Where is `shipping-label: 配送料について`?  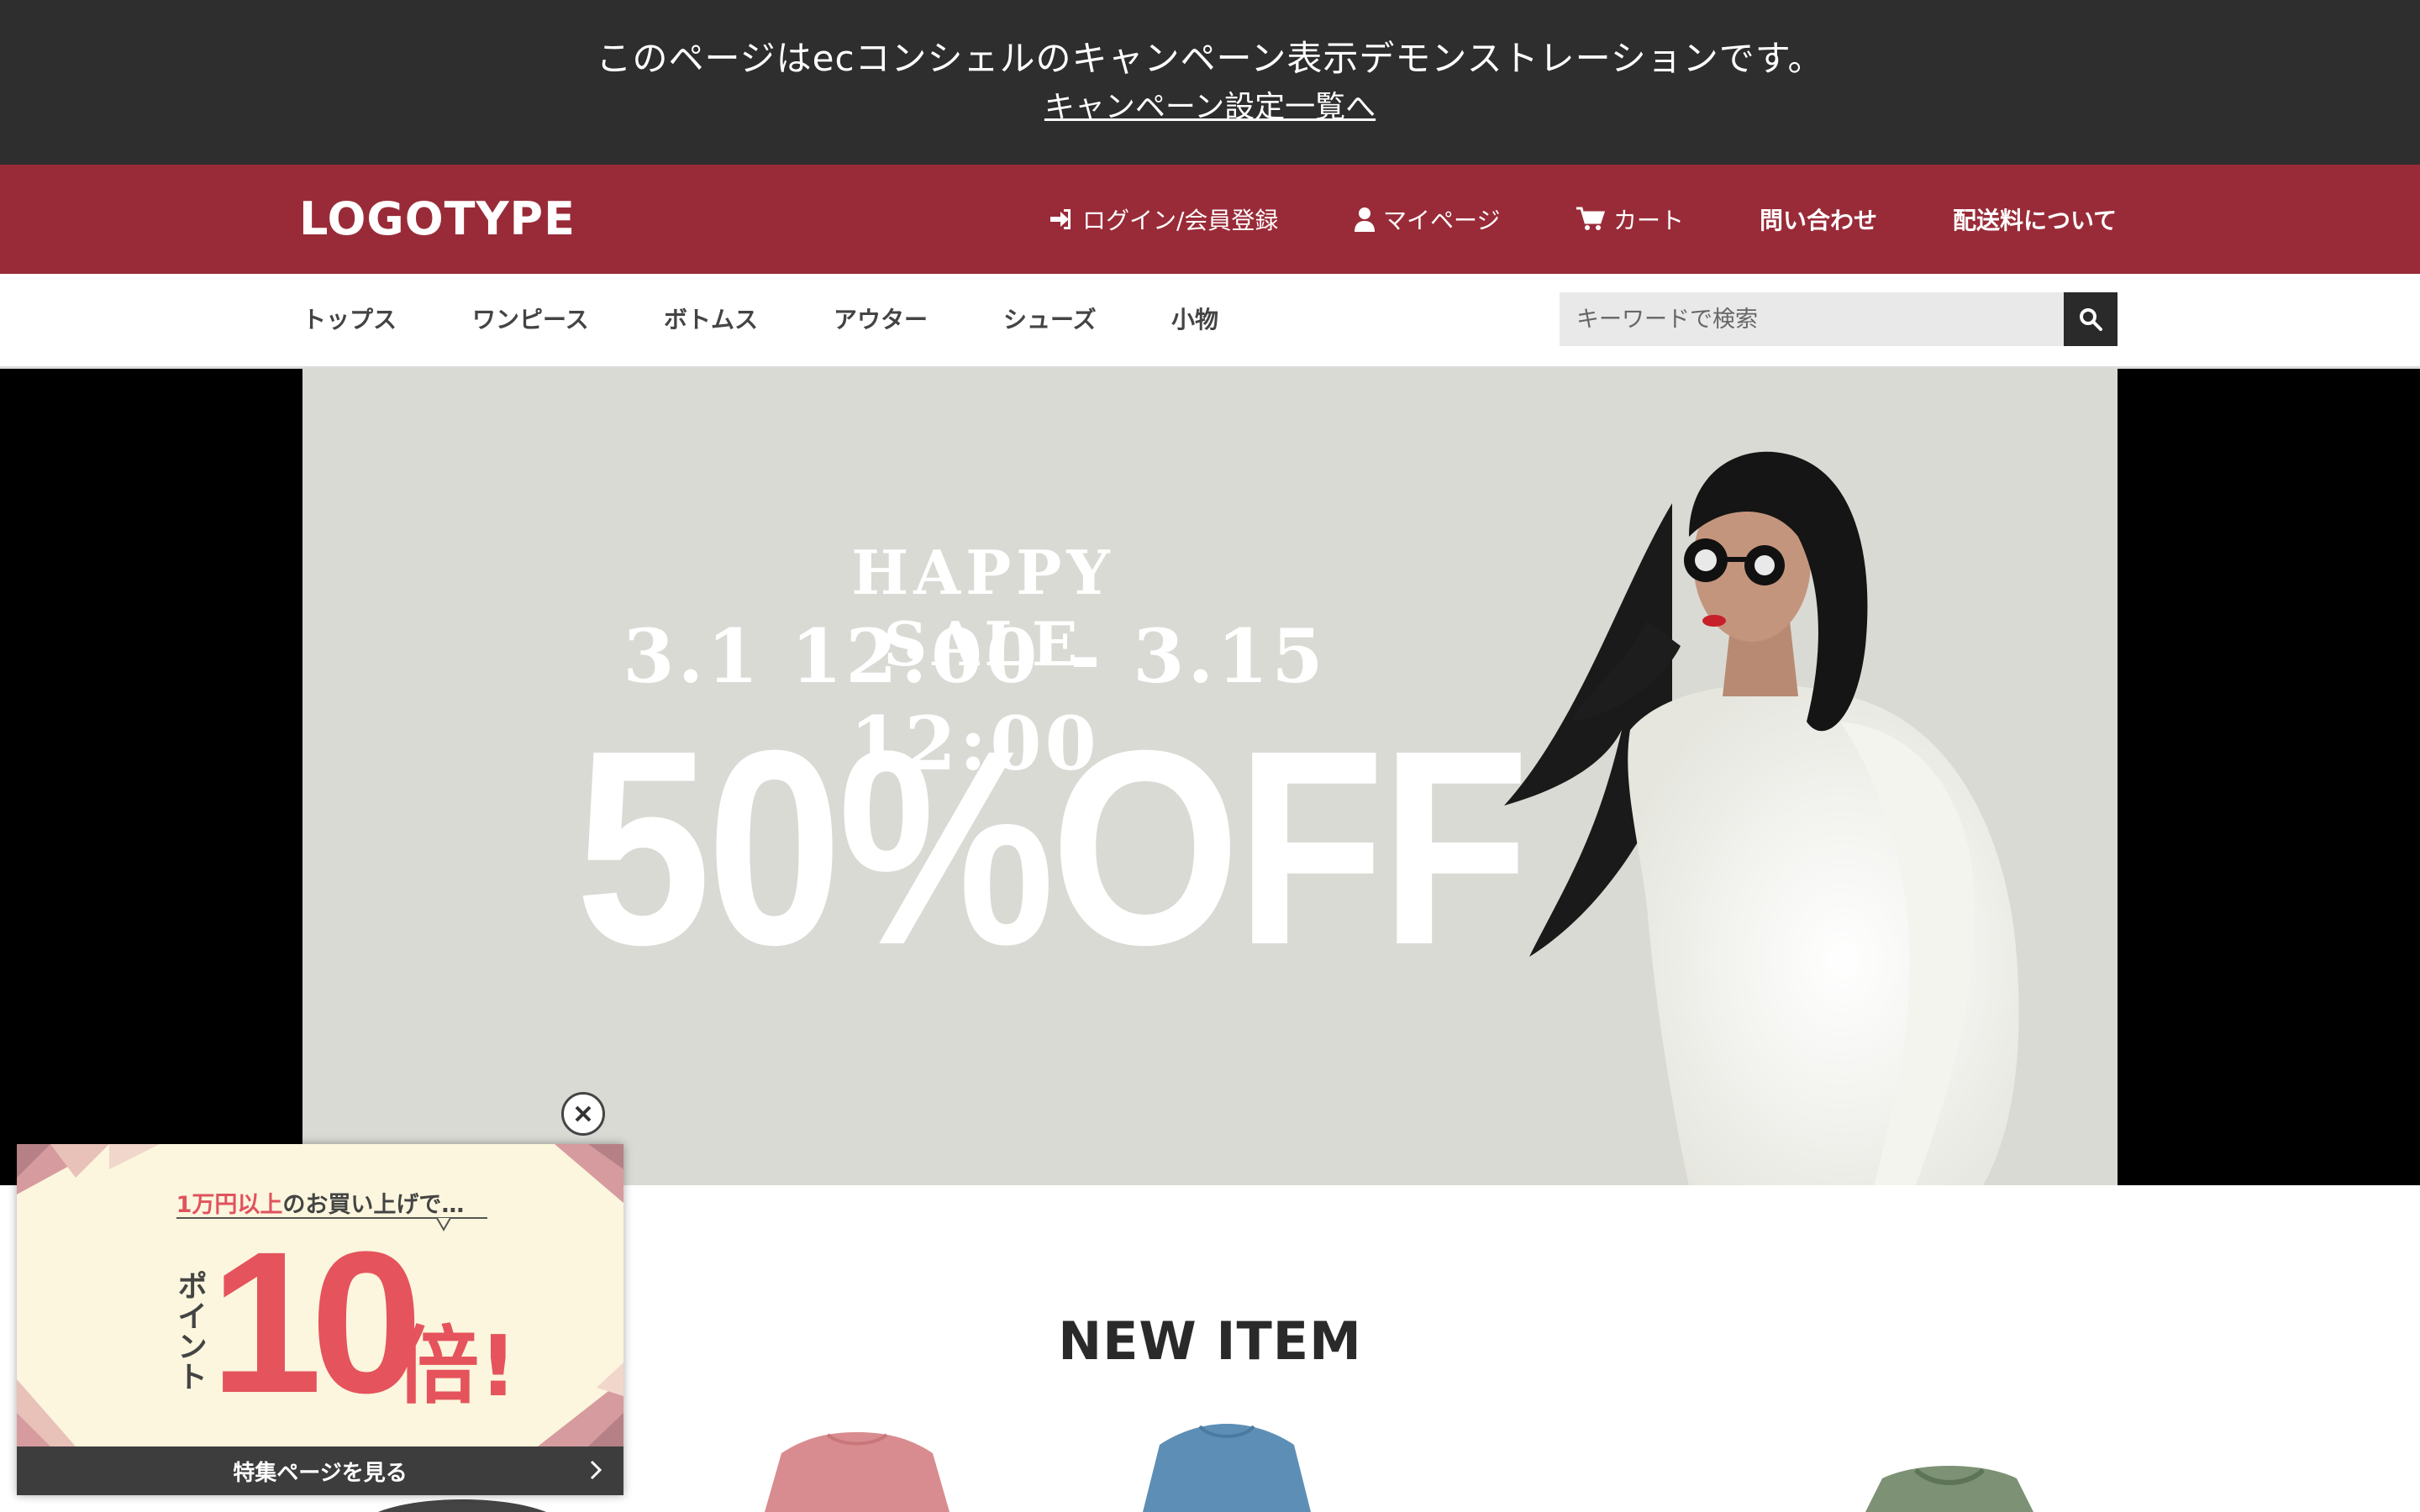 shipping-label: 配送料について is located at coordinates (2036, 220).